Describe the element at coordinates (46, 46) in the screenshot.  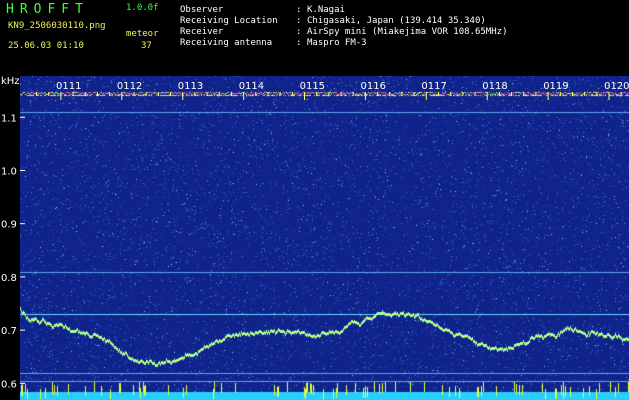
I see `file-datetime: 25.06.03 01:10` at that location.